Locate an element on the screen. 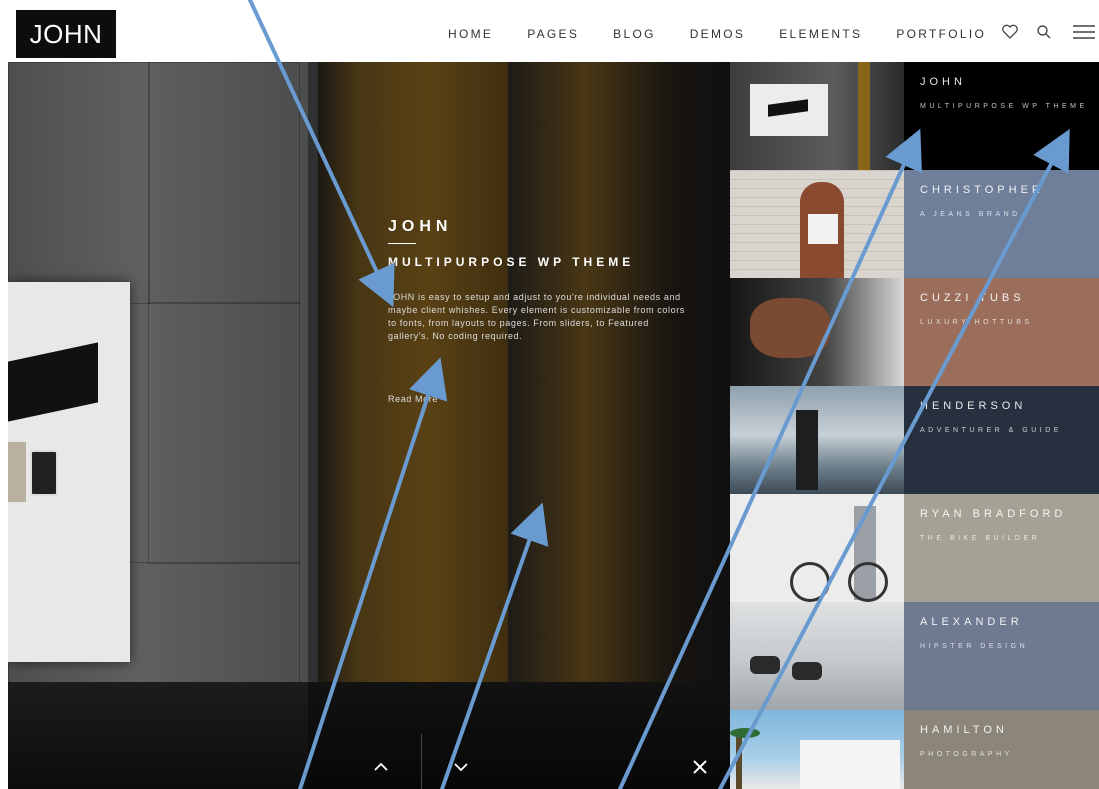  portfolio-name: JOHN is located at coordinates (943, 82).